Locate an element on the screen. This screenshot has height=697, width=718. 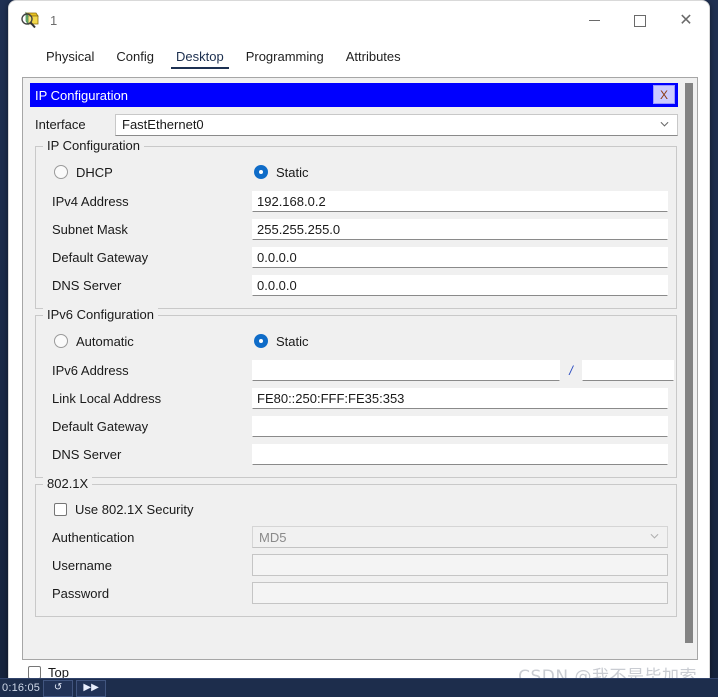
authentication-value: MD5 is located at coordinates (273, 537).